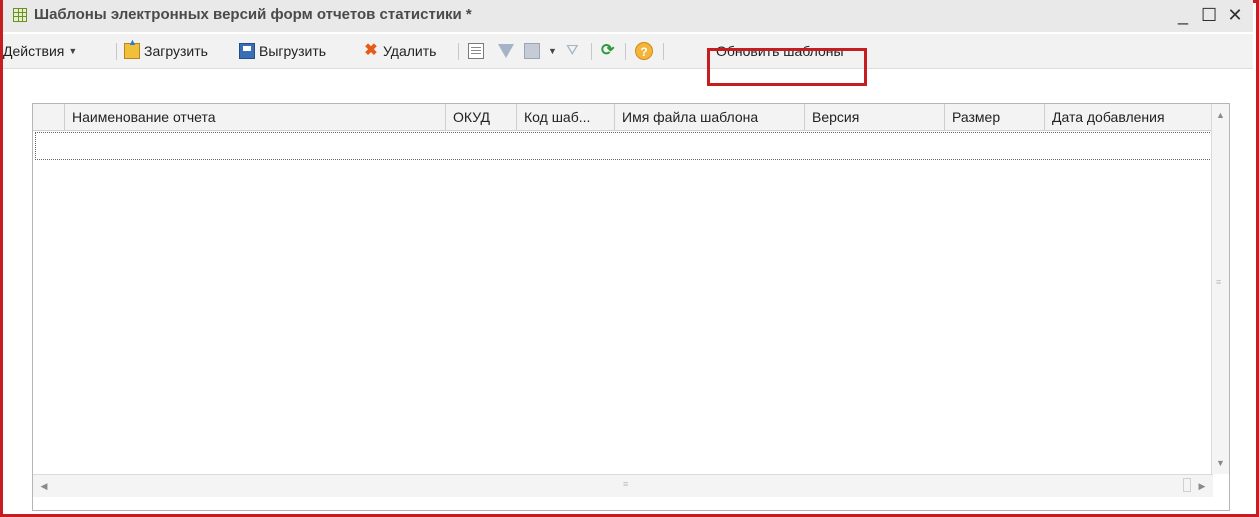  What do you see at coordinates (1129, 117) in the screenshot?
I see `column-header-date-added: Дата добавления` at bounding box center [1129, 117].